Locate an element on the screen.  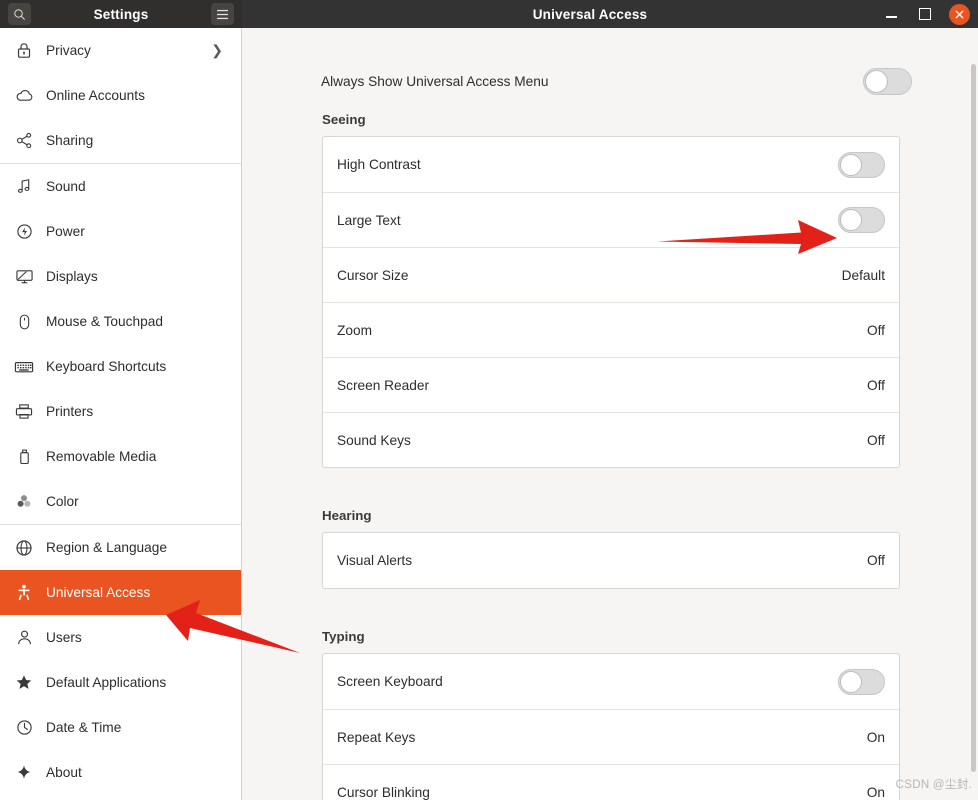
mouse-icon is located at coordinates (24, 322).